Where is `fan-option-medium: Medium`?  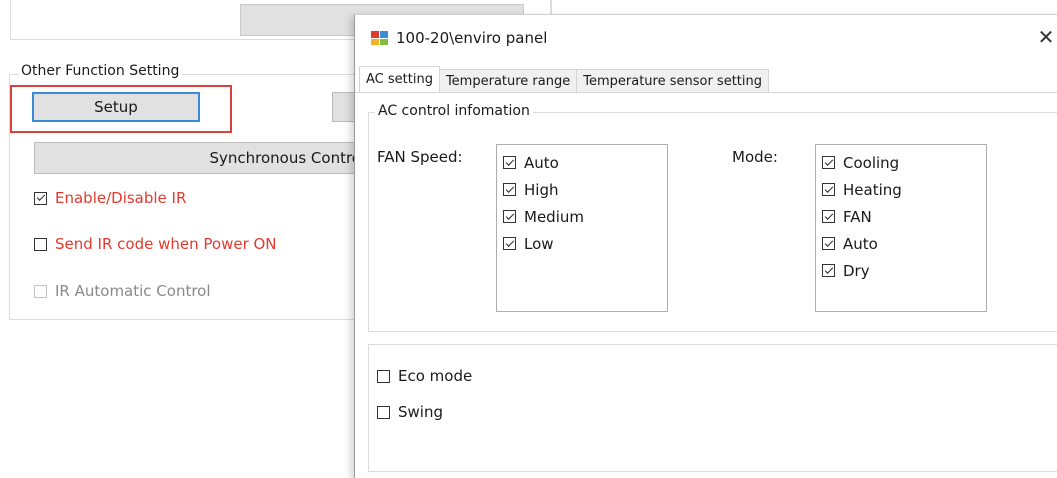
fan-option-medium: Medium is located at coordinates (582, 216).